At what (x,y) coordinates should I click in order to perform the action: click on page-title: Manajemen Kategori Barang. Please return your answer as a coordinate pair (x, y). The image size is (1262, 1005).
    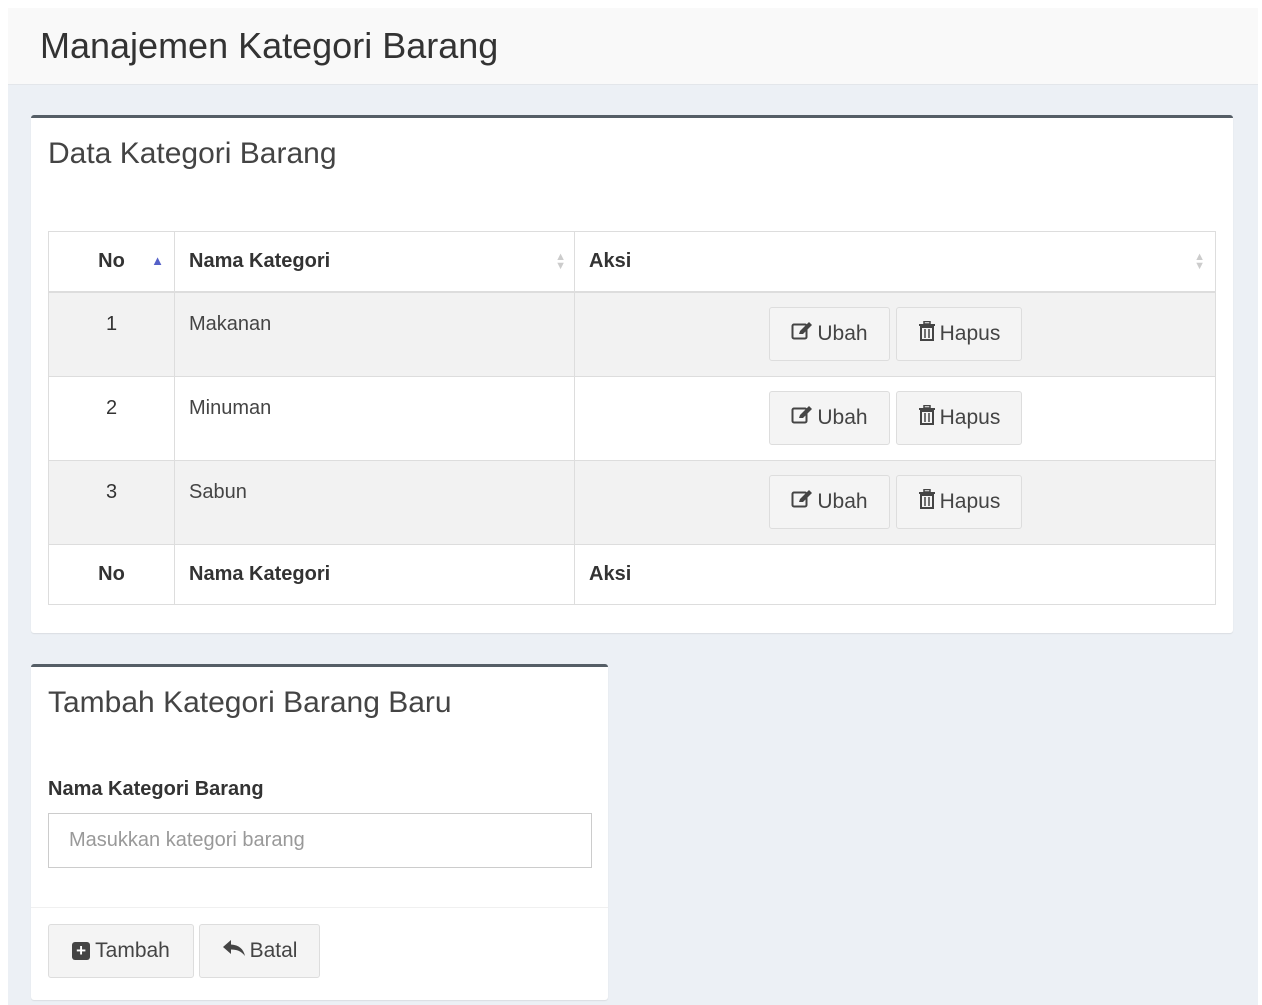
    Looking at the image, I should click on (269, 45).